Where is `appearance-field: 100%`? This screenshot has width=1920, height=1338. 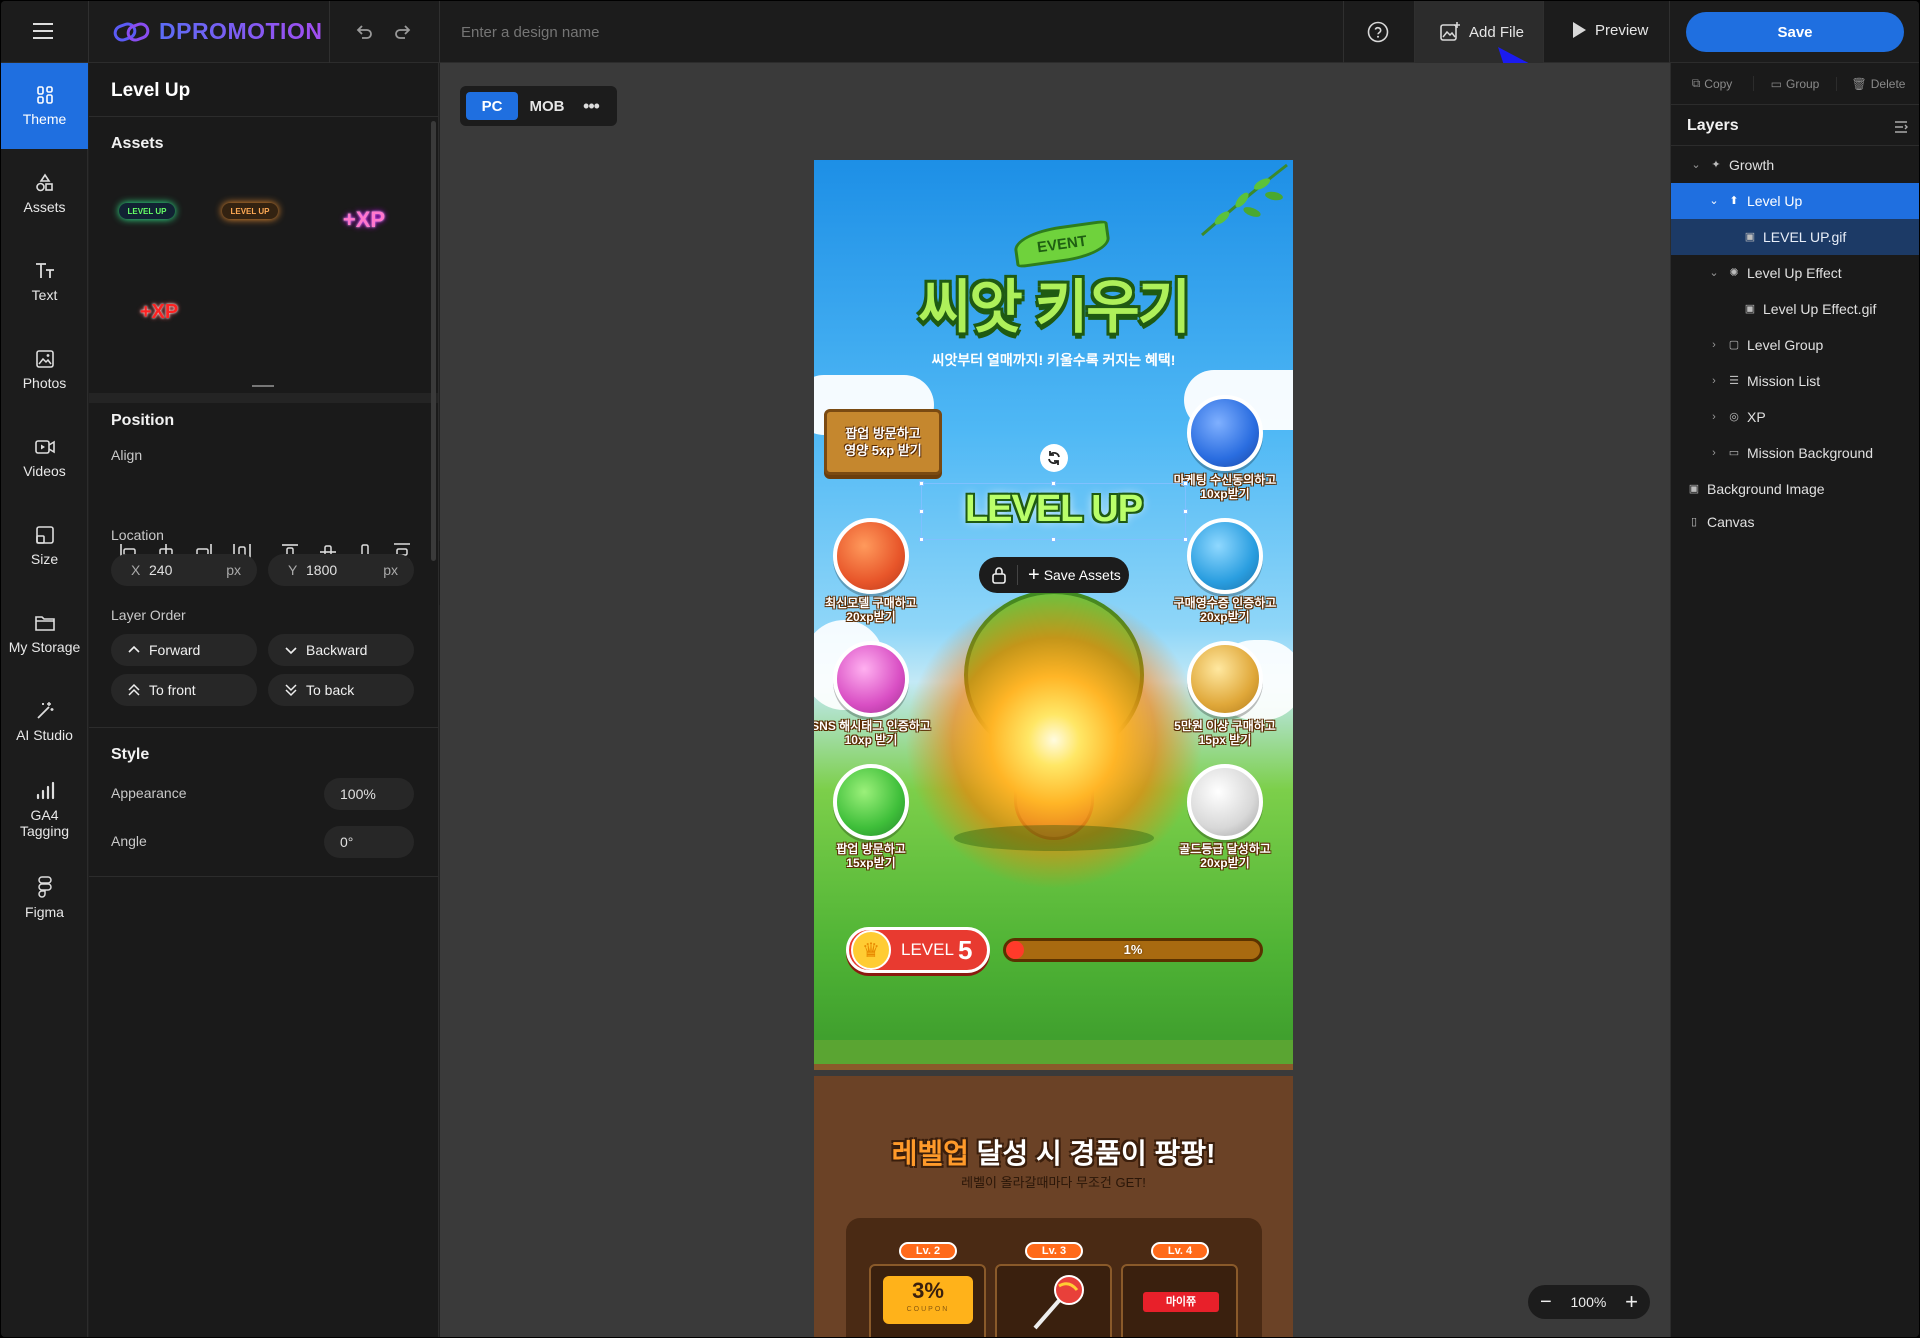 appearance-field: 100% is located at coordinates (369, 794).